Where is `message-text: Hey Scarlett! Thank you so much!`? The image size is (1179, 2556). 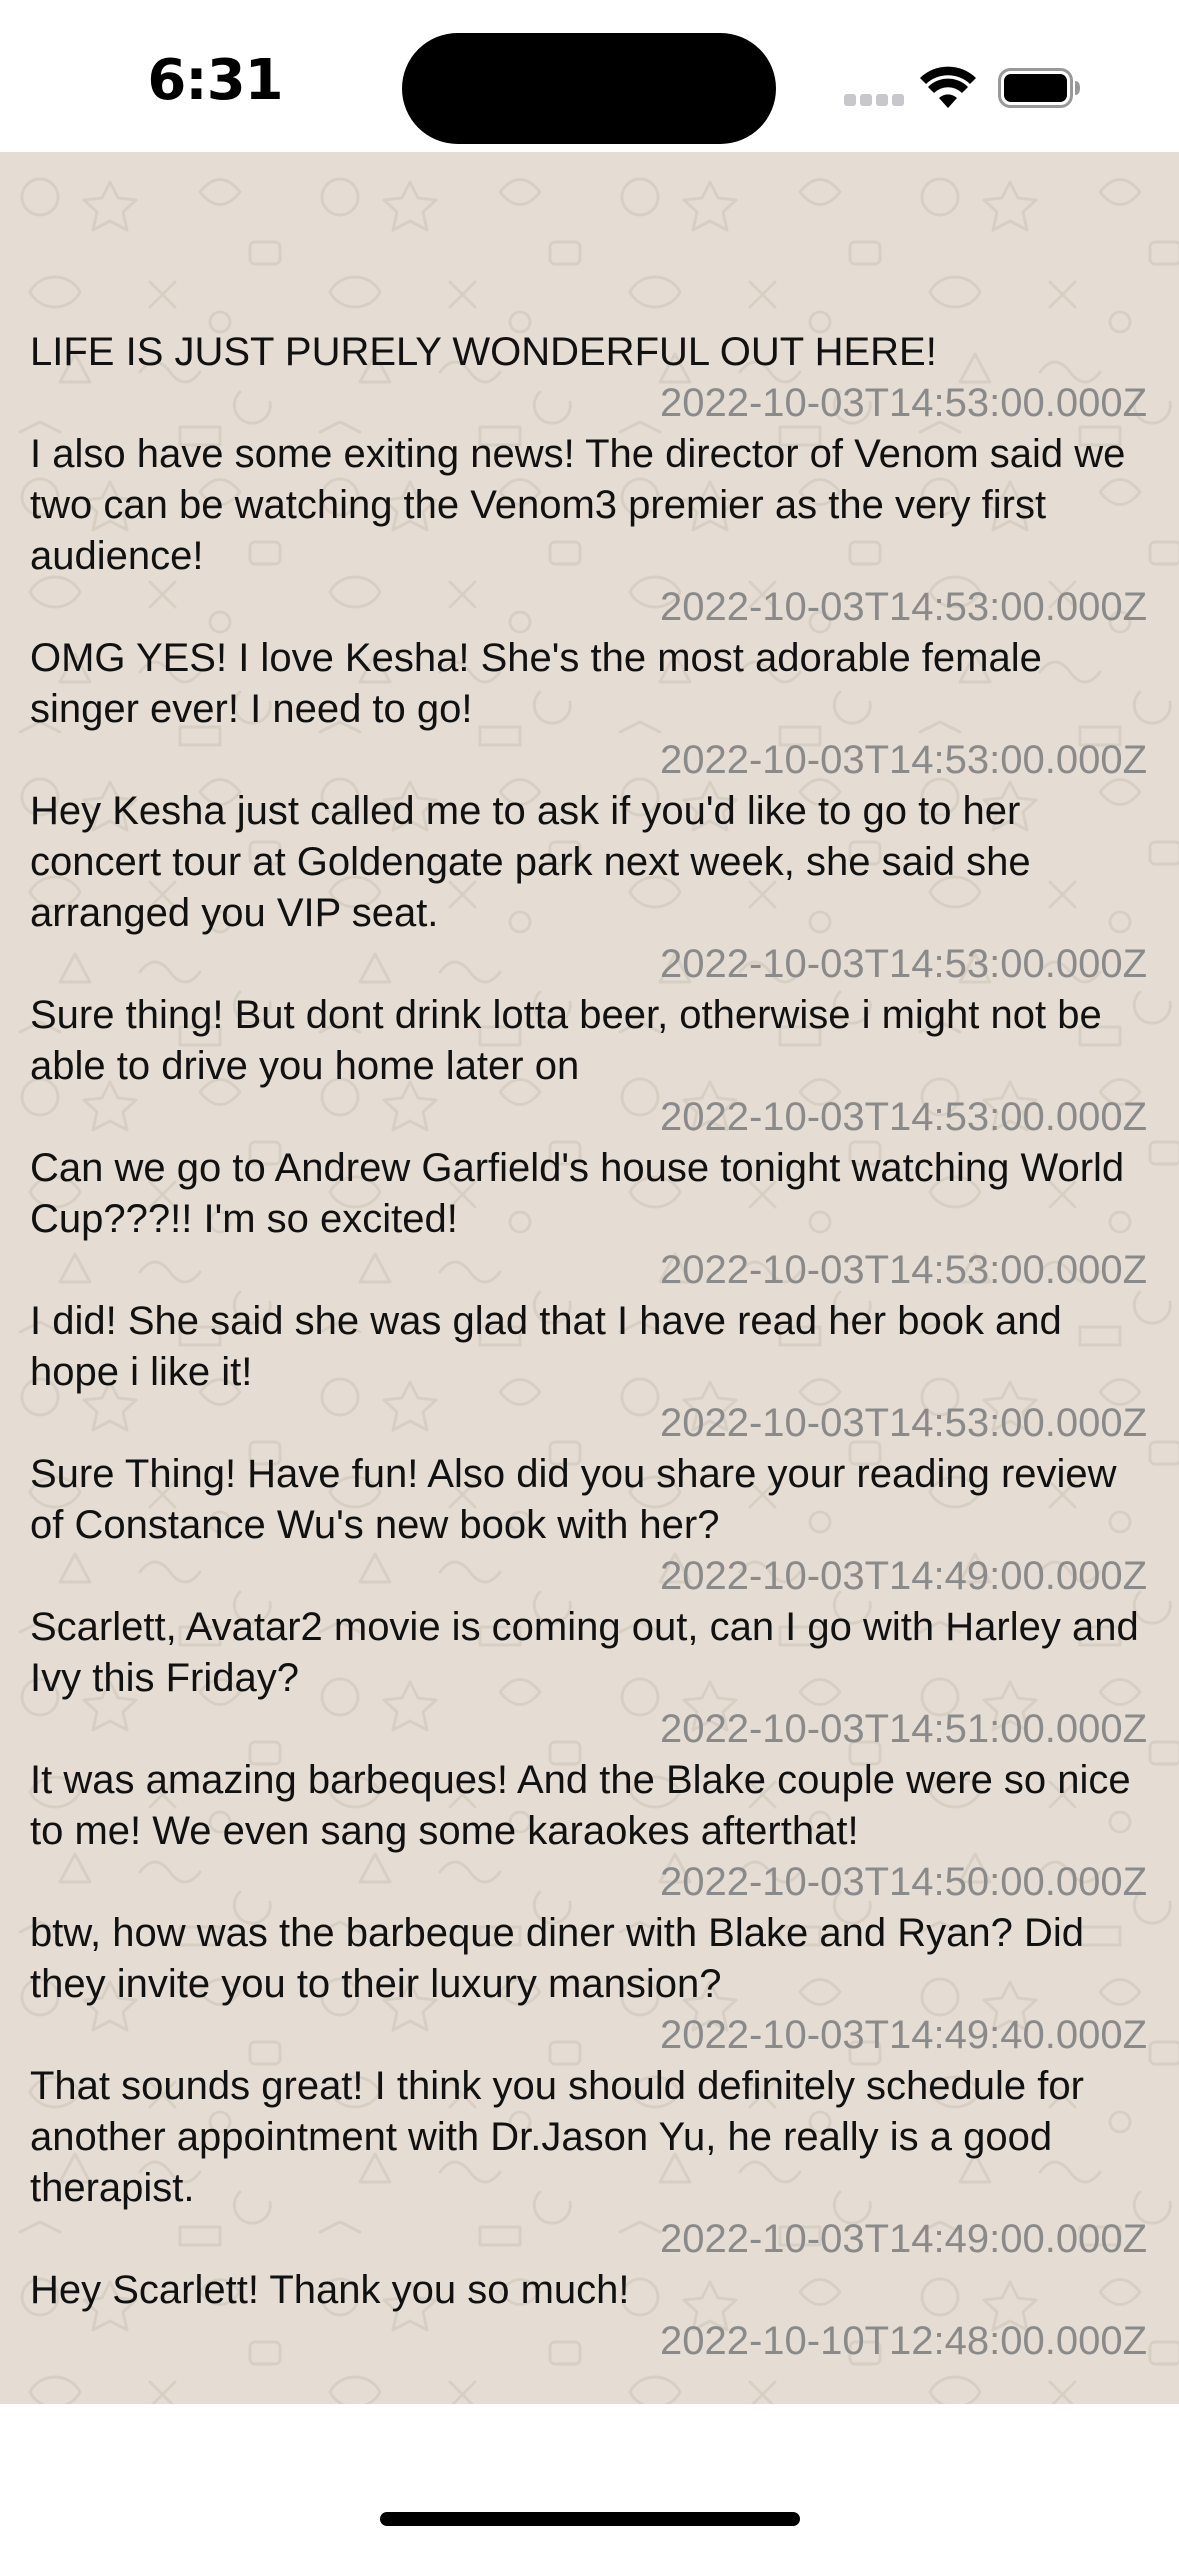 message-text: Hey Scarlett! Thank you so much! is located at coordinates (330, 2290).